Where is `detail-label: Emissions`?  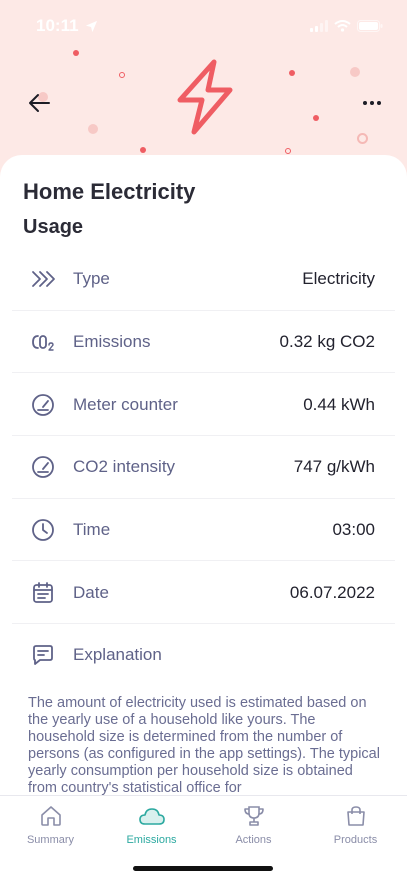 detail-label: Emissions is located at coordinates (112, 342).